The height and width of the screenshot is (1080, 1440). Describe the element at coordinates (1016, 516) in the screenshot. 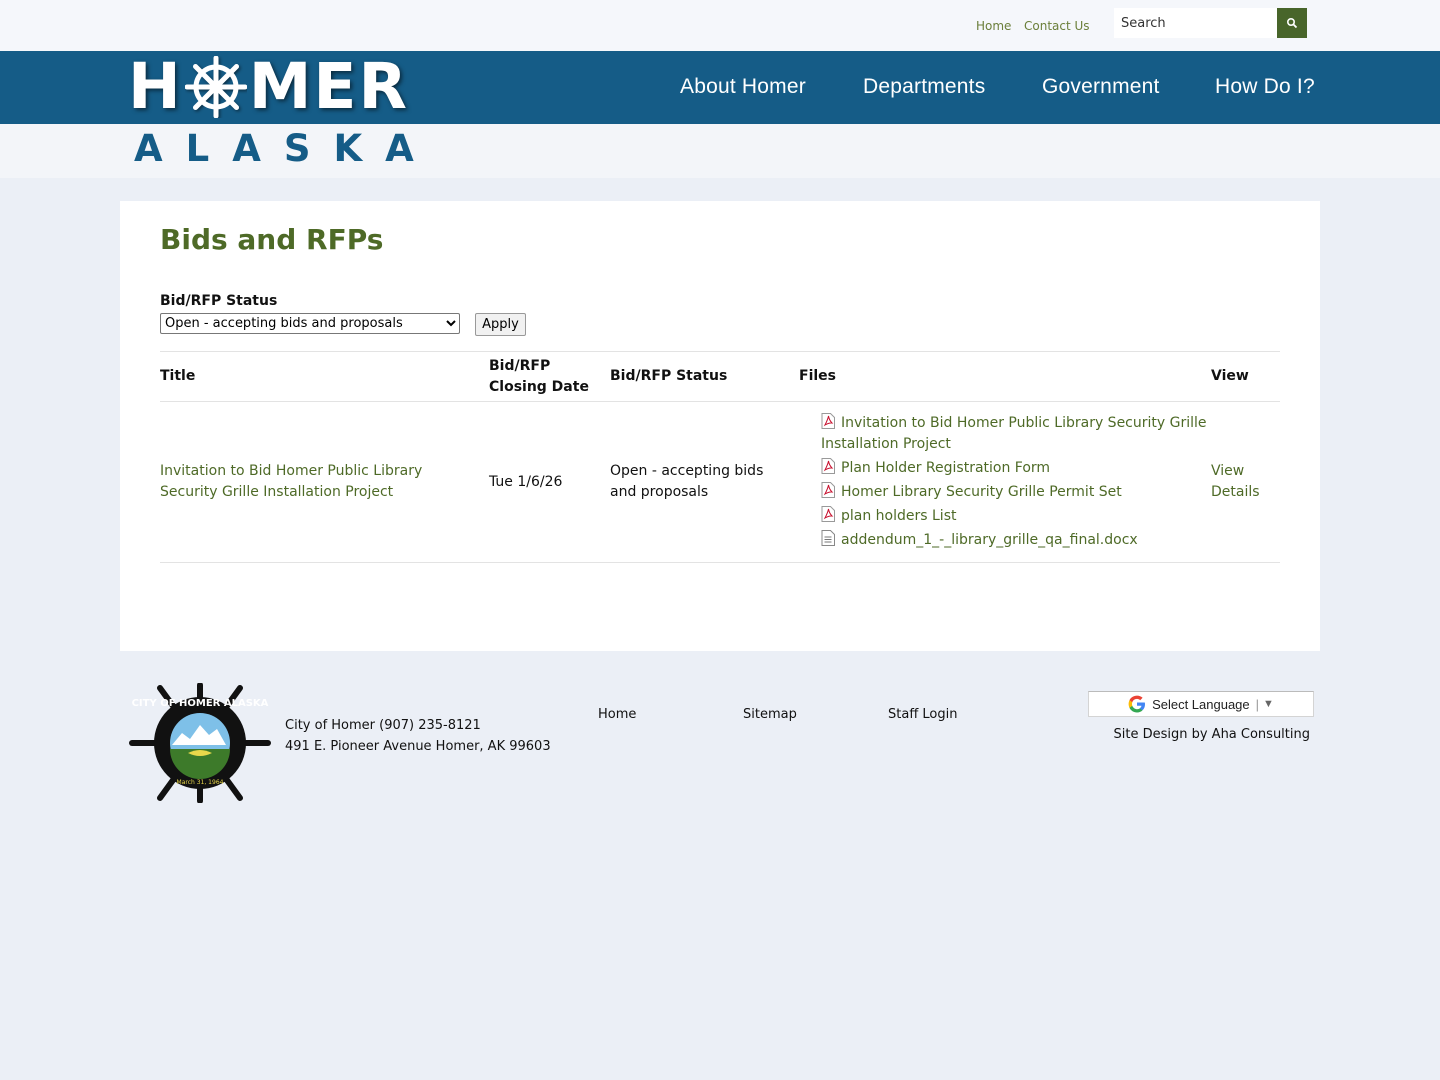

I see `list-item: plan holders List` at that location.